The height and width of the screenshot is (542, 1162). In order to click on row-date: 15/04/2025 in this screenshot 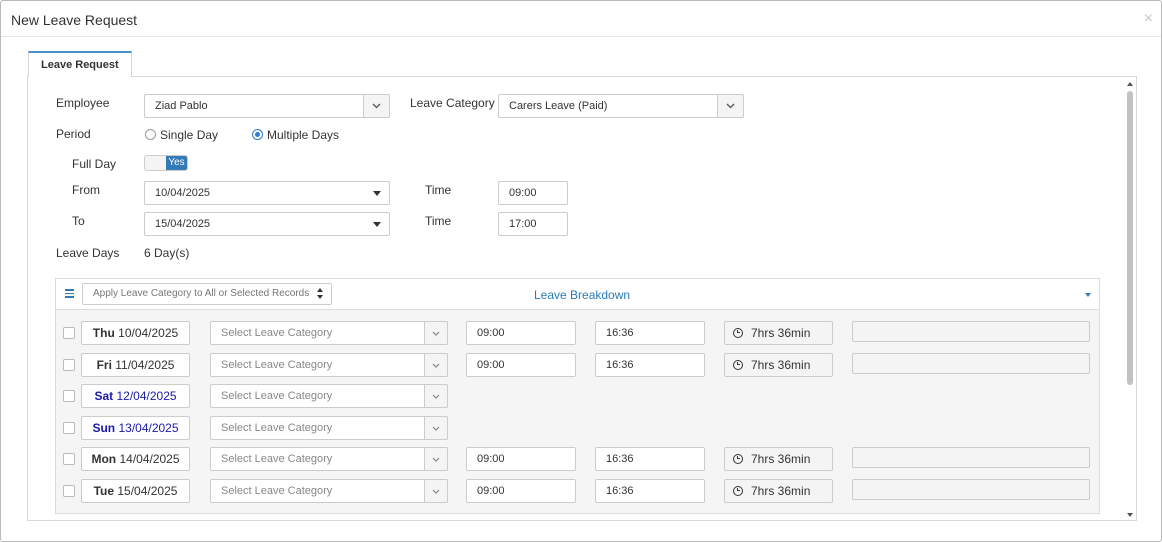, I will do `click(147, 491)`.